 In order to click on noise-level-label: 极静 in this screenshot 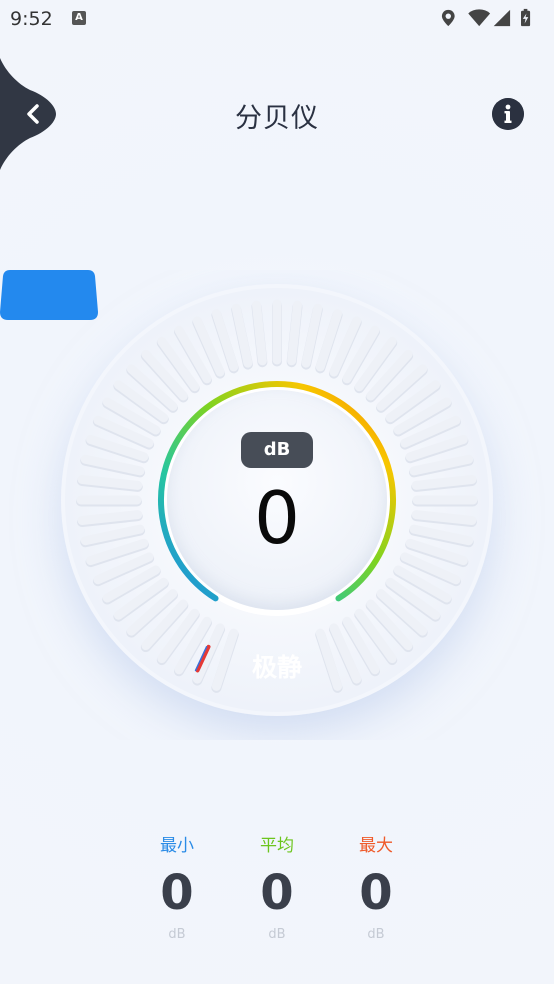, I will do `click(276, 667)`.